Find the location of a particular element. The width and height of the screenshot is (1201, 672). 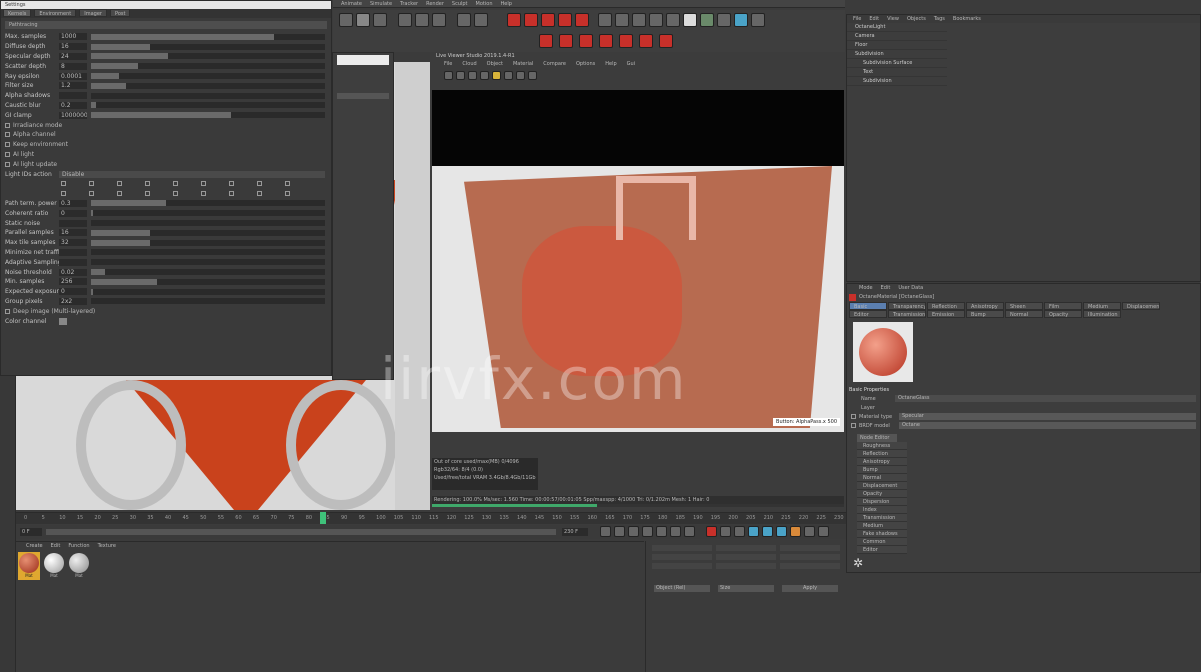

undo-icon is located at coordinates (346, 20).